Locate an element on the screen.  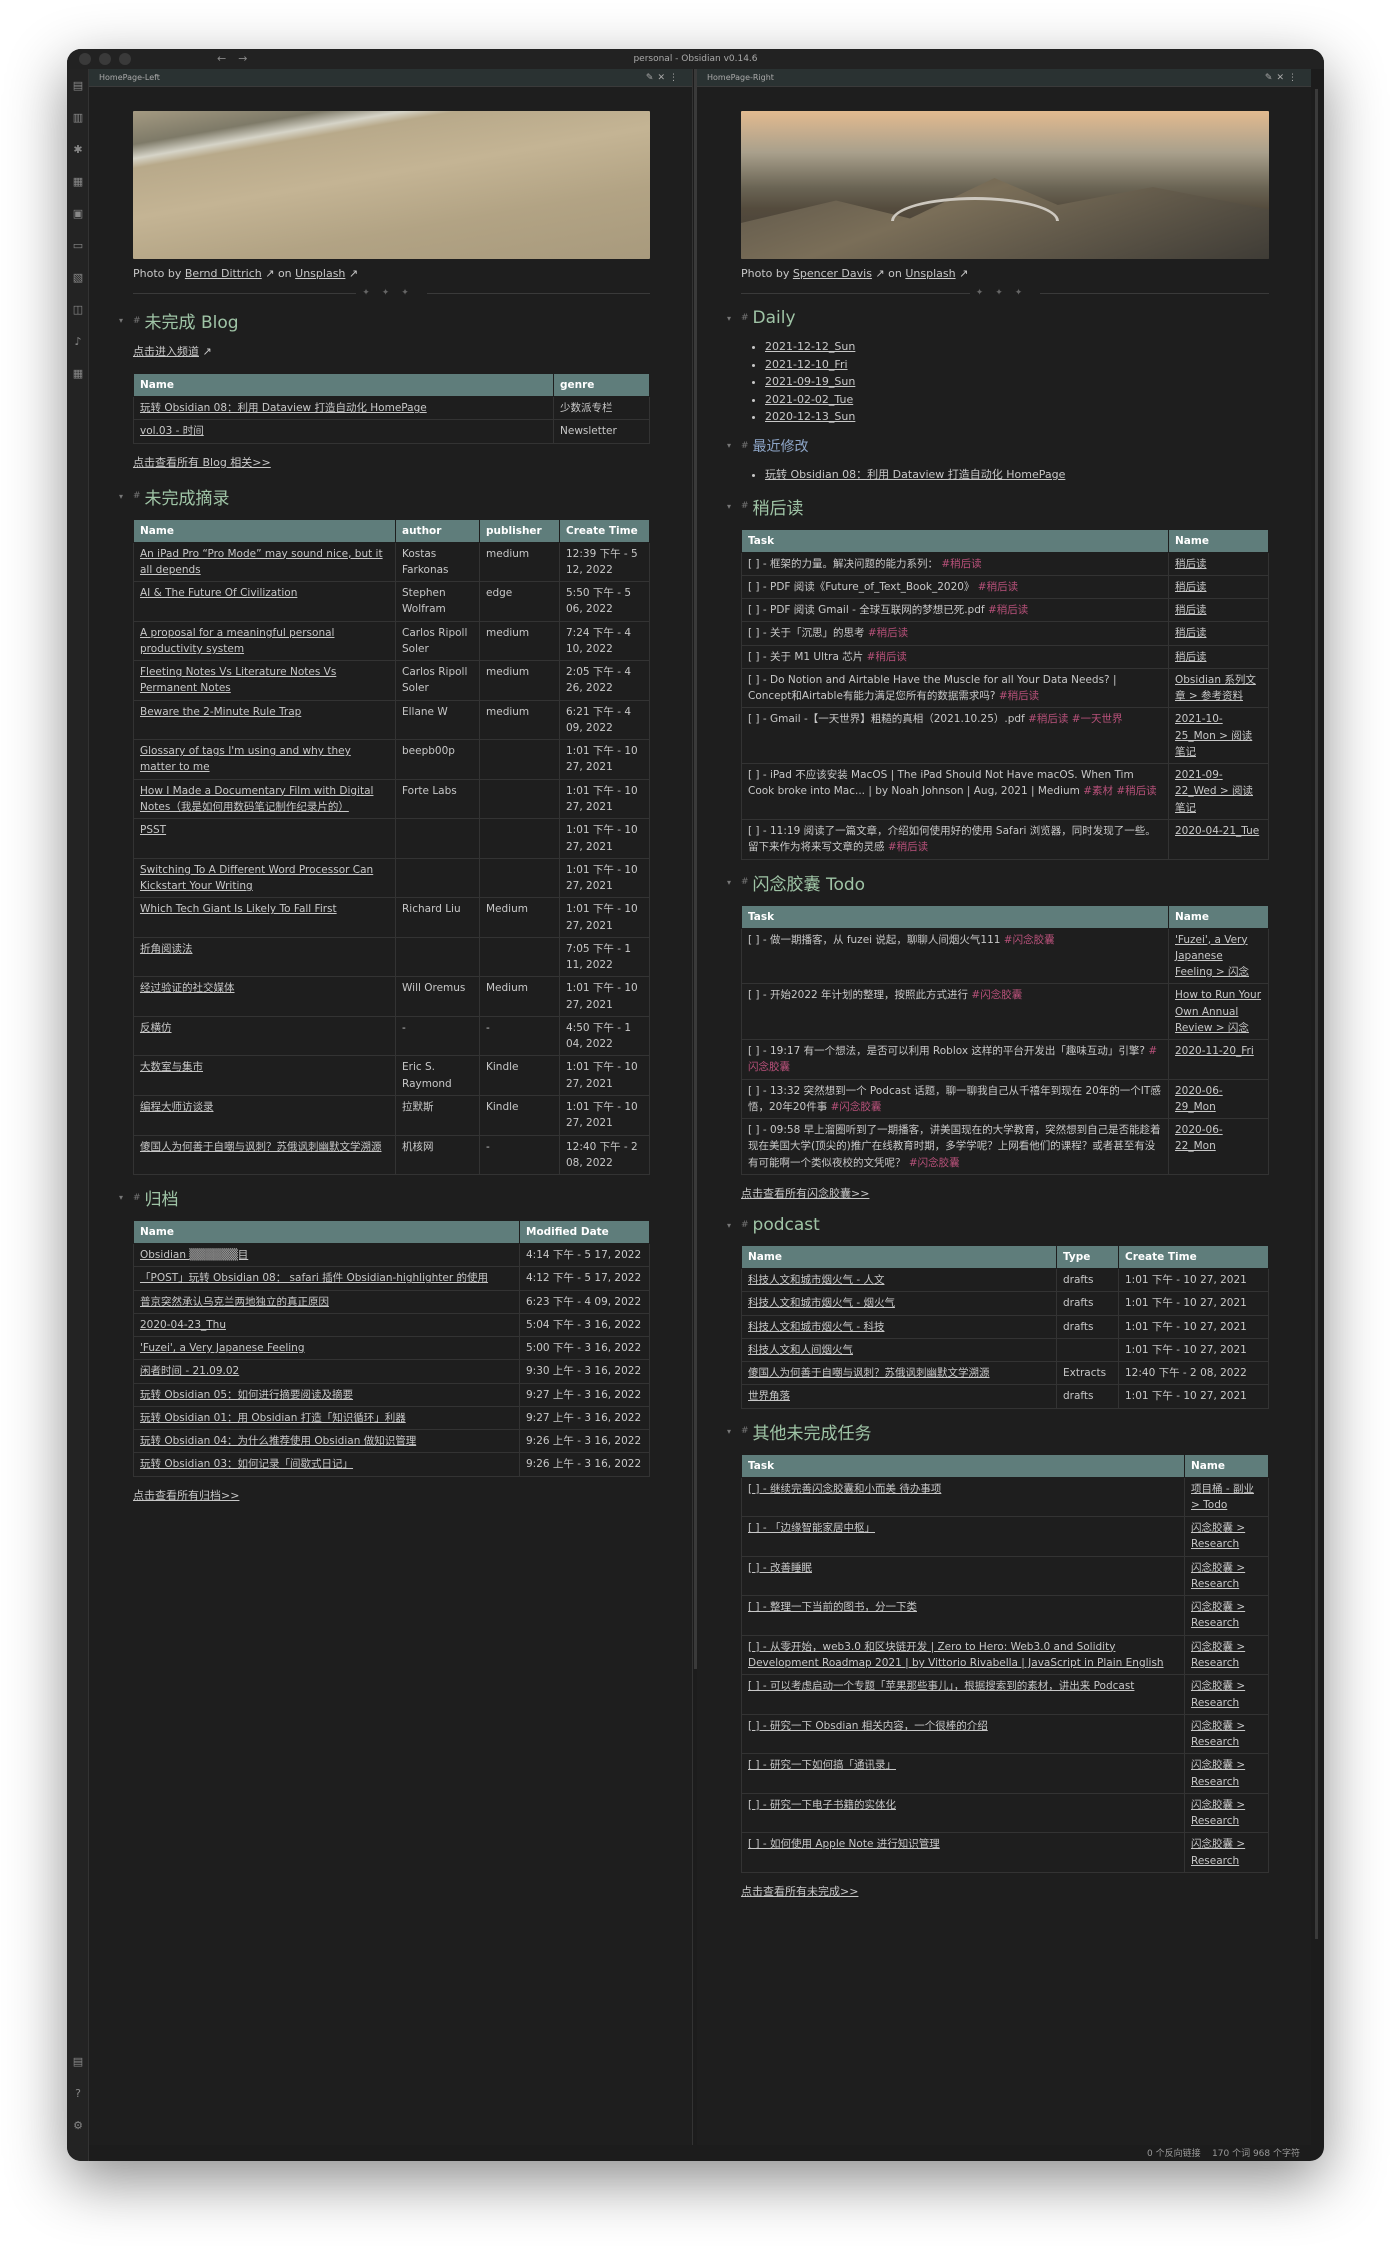
graph-icon: ✱ is located at coordinates (78, 149).